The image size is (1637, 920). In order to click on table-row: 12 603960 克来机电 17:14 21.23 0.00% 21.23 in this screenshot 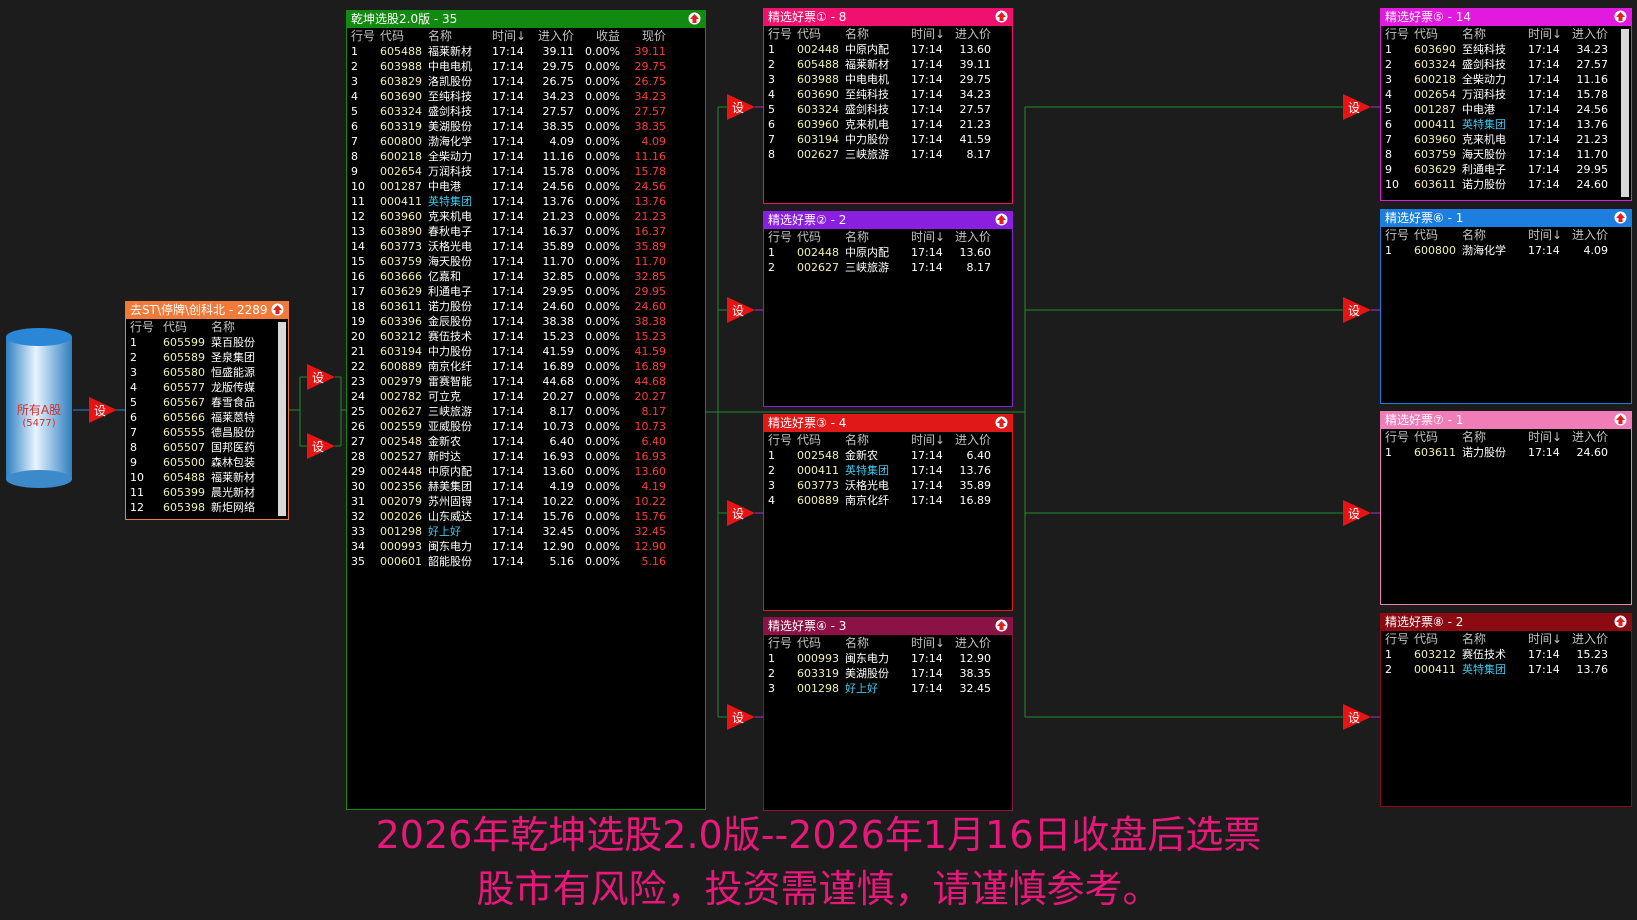, I will do `click(528, 216)`.